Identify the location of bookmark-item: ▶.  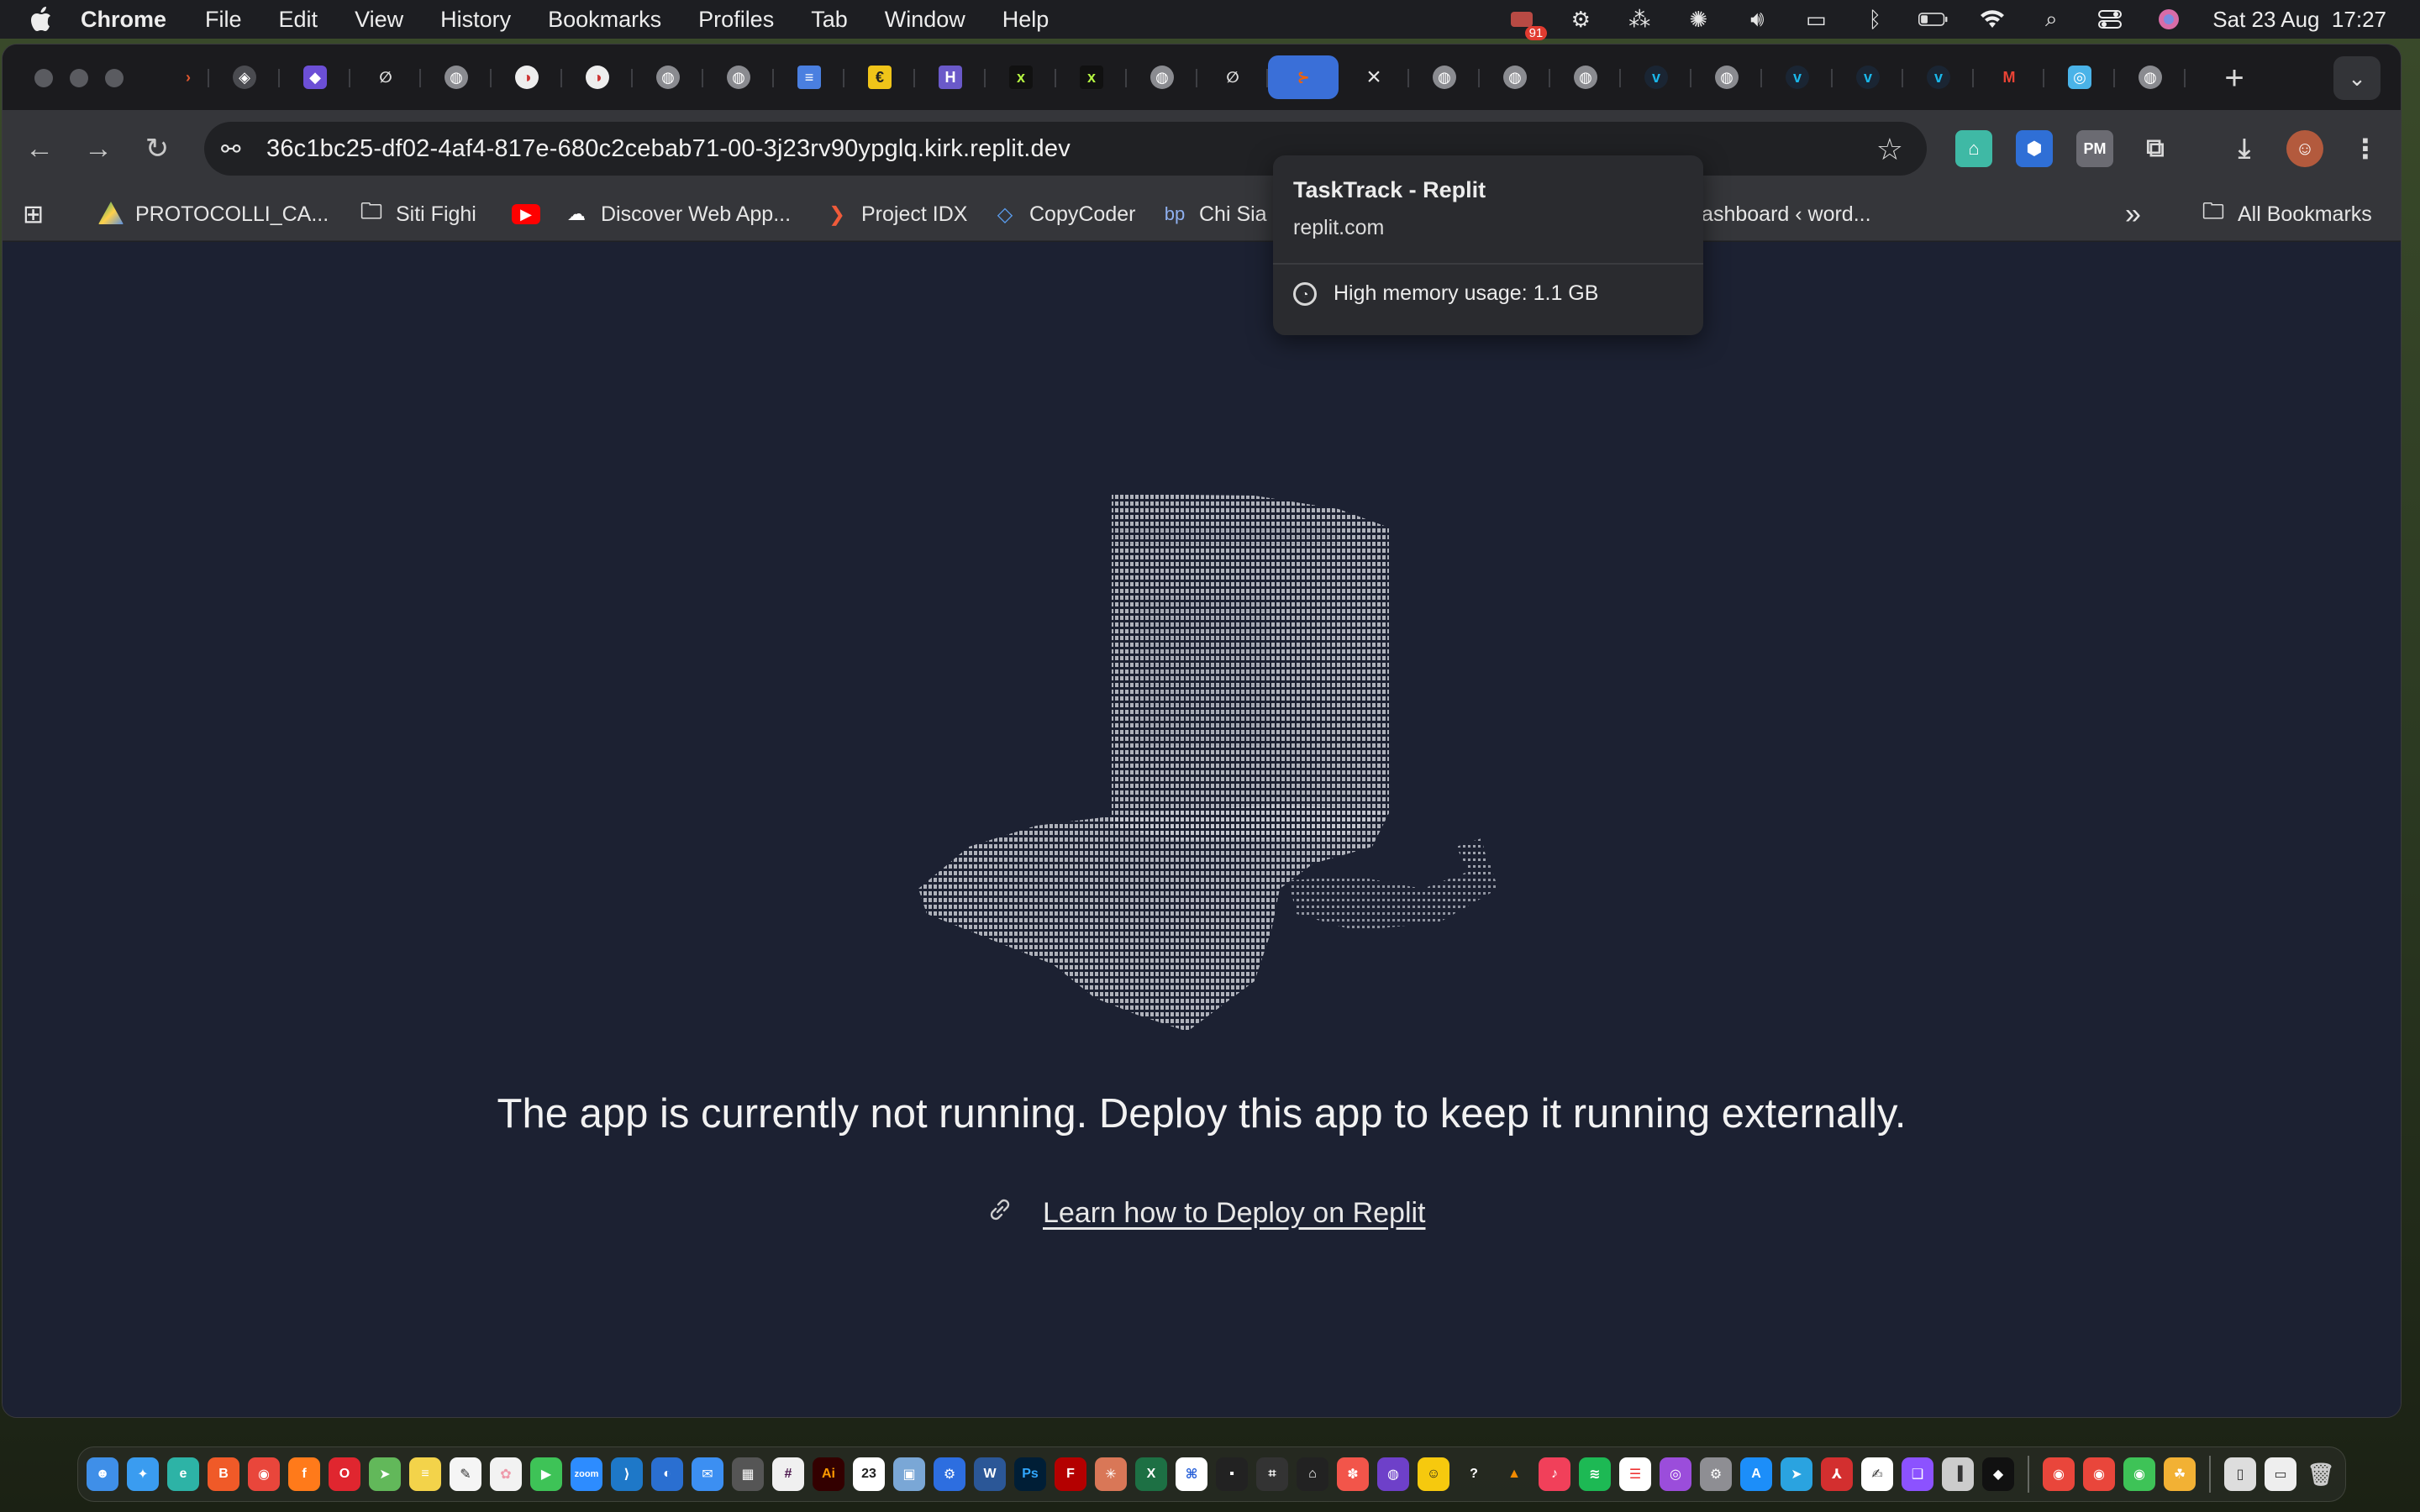
(526, 214).